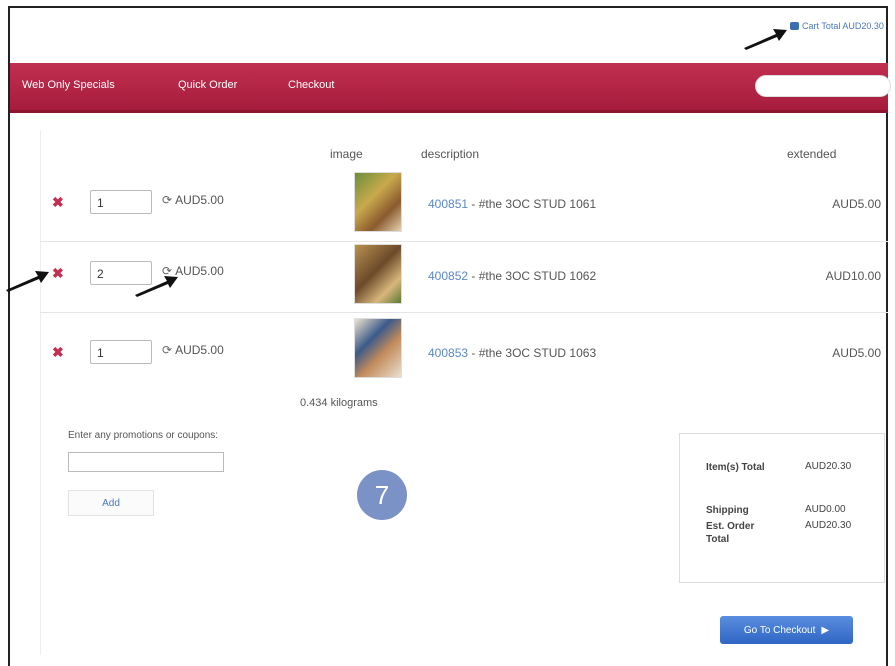 The height and width of the screenshot is (666, 895). I want to click on cart-total-text: Cart Total AUD20.30, so click(843, 26).